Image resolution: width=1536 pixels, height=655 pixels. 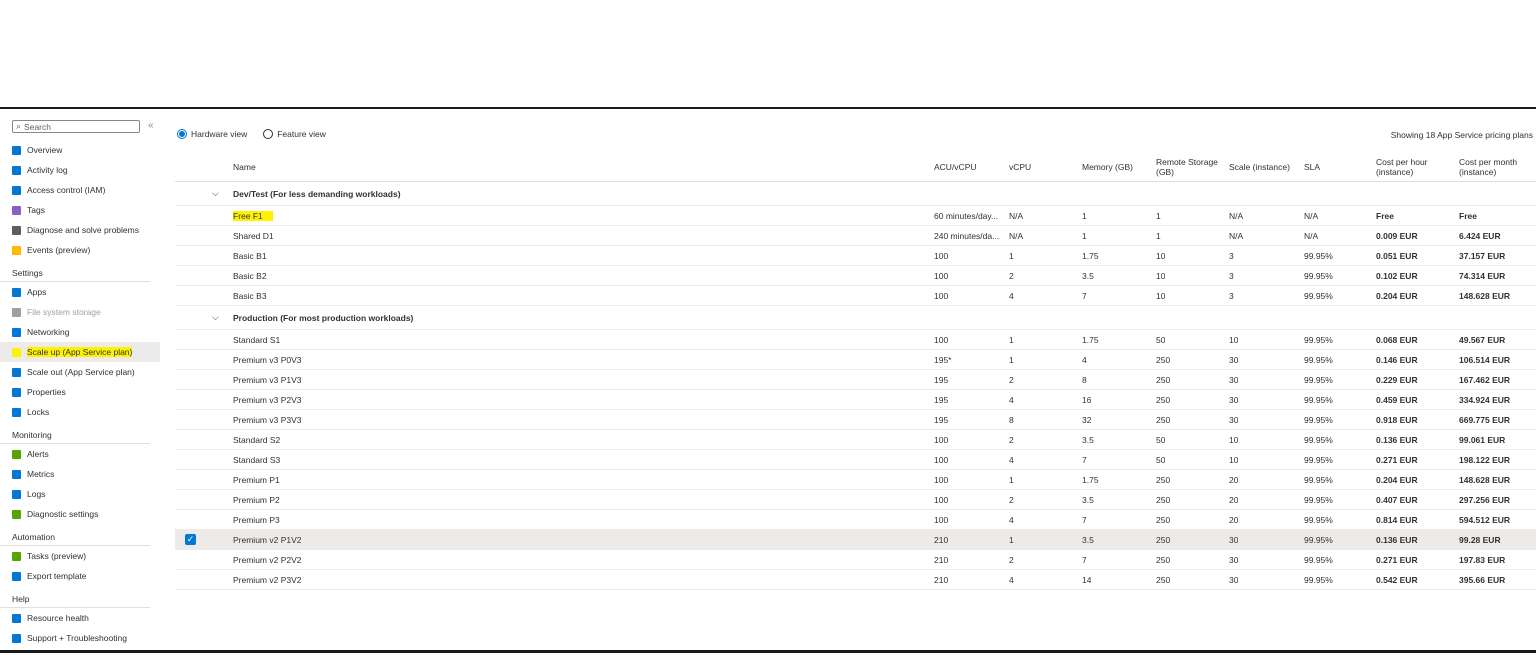 I want to click on cell-acu-text: 195*, so click(x=943, y=360).